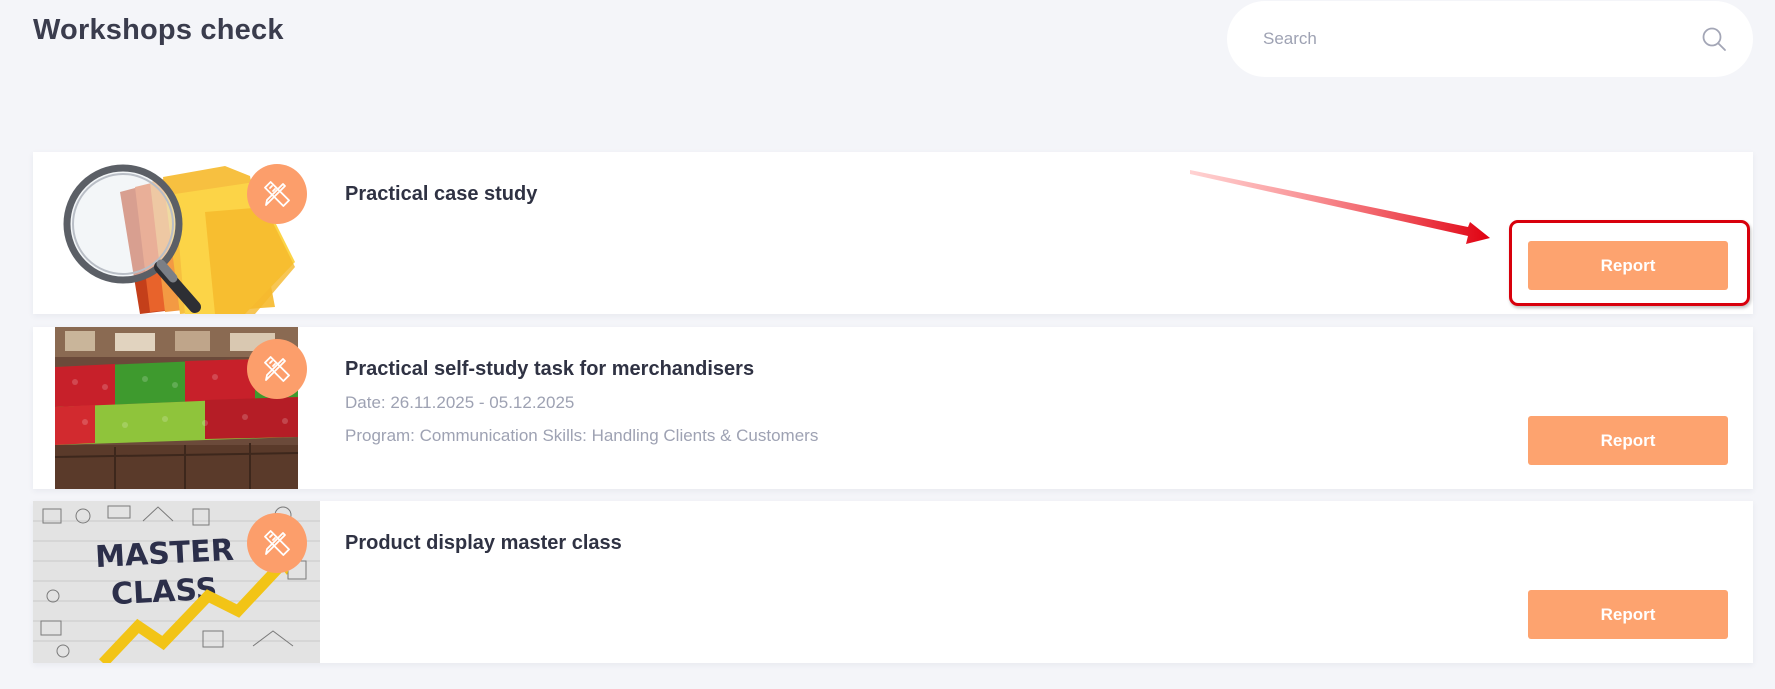 The width and height of the screenshot is (1775, 689). What do you see at coordinates (1481, 39) in the screenshot?
I see `search-input` at bounding box center [1481, 39].